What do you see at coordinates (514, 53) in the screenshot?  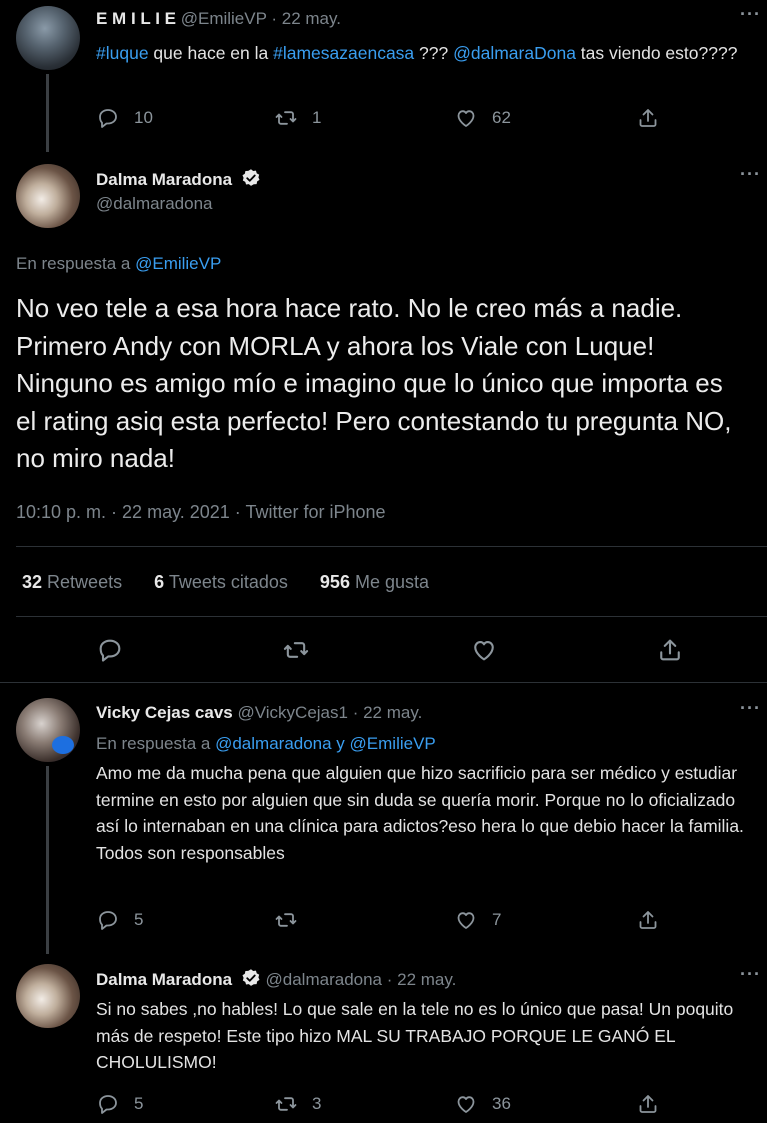 I see `mention-link: @dalmaraDona` at bounding box center [514, 53].